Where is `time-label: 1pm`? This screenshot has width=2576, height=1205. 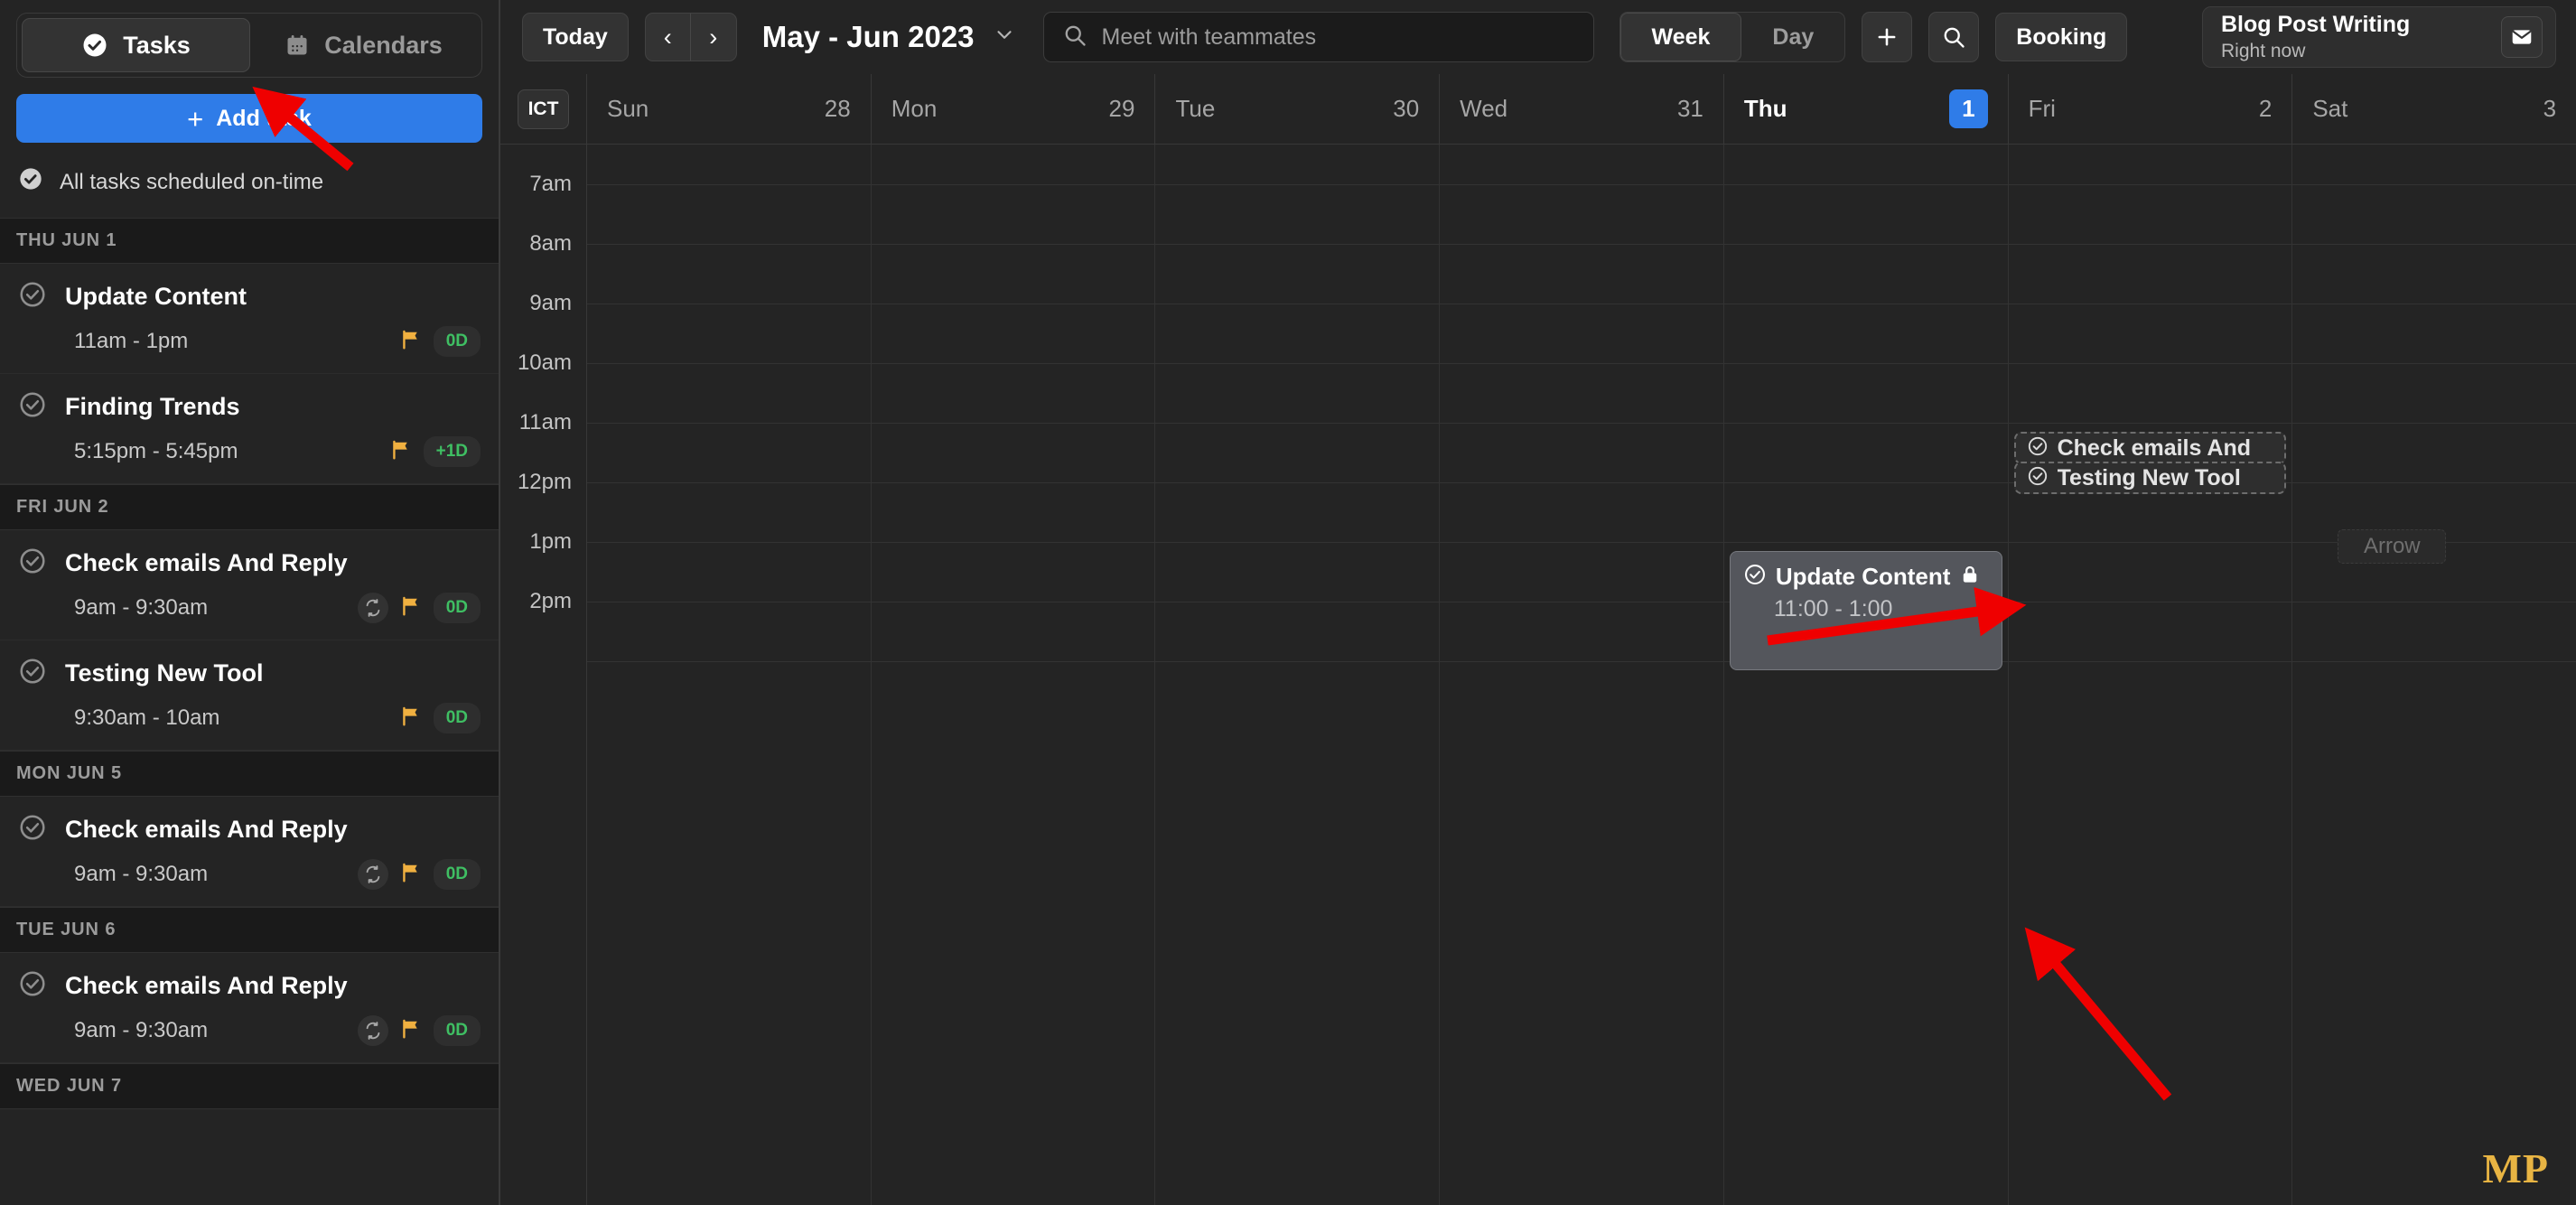
time-label: 1pm is located at coordinates (550, 541).